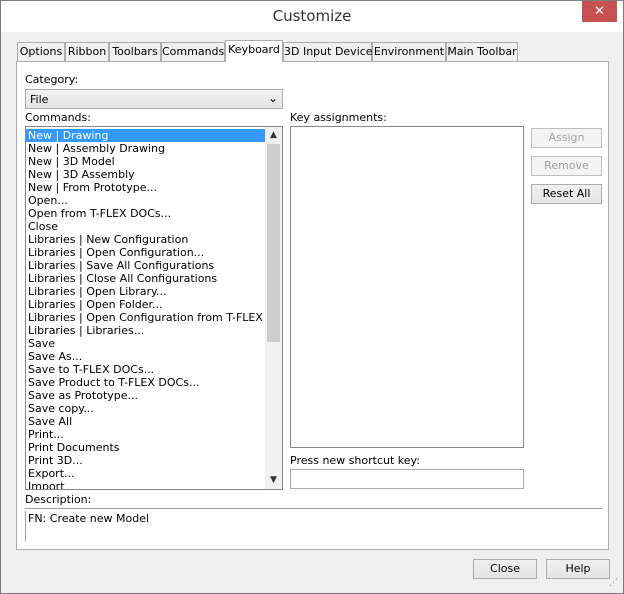 The height and width of the screenshot is (594, 624). Describe the element at coordinates (135, 51) in the screenshot. I see `tab-toolbars: Toolbars` at that location.